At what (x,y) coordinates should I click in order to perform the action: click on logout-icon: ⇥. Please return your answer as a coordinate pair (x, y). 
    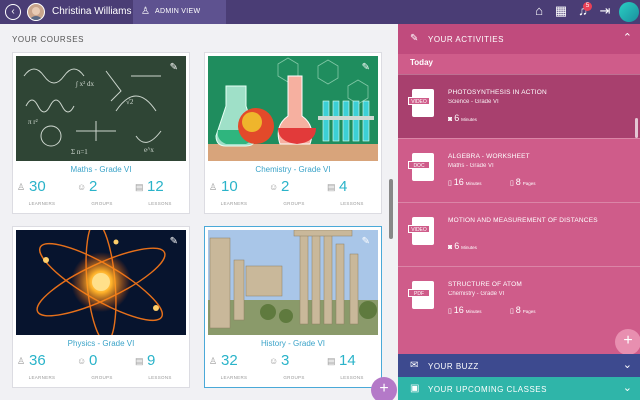
    Looking at the image, I should click on (605, 11).